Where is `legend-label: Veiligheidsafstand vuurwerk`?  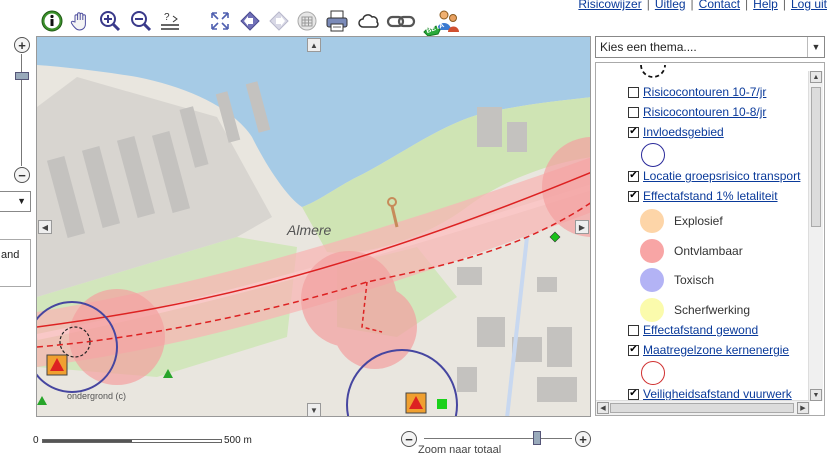 legend-label: Veiligheidsafstand vuurwerk is located at coordinates (717, 394).